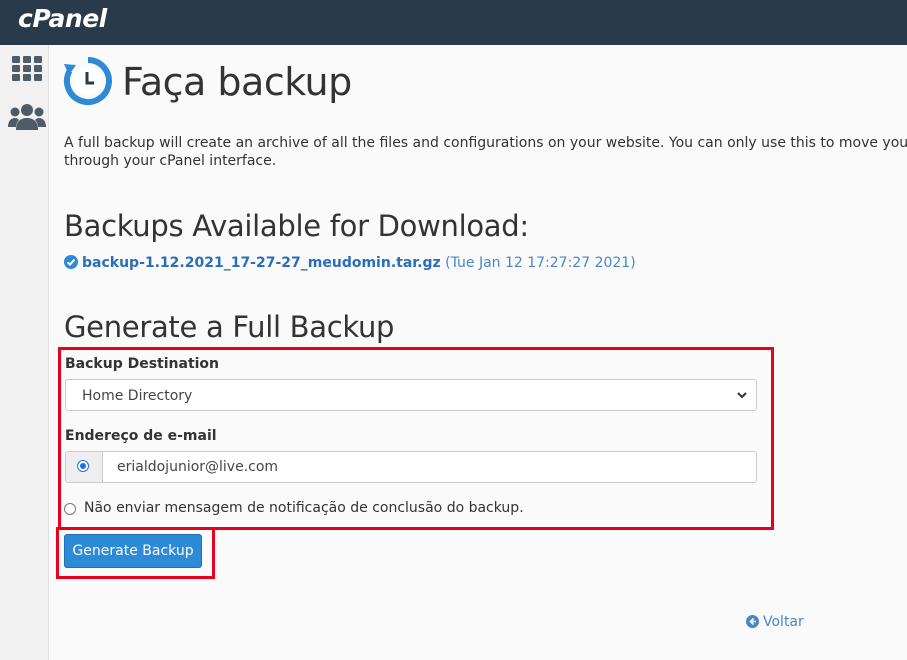  What do you see at coordinates (141, 436) in the screenshot?
I see `email-label: Endereço de e-mail` at bounding box center [141, 436].